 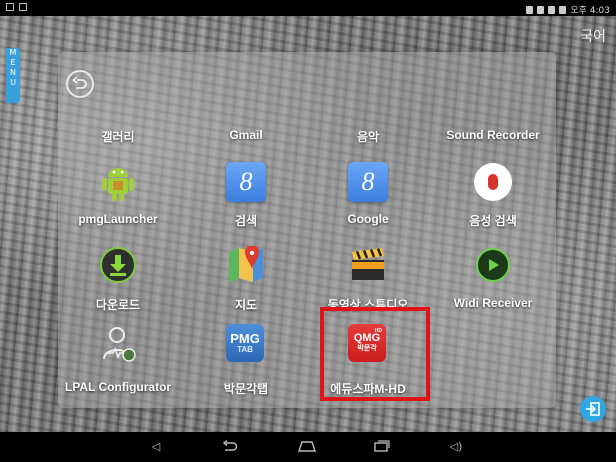 I want to click on movie-studio-icon, so click(x=368, y=264).